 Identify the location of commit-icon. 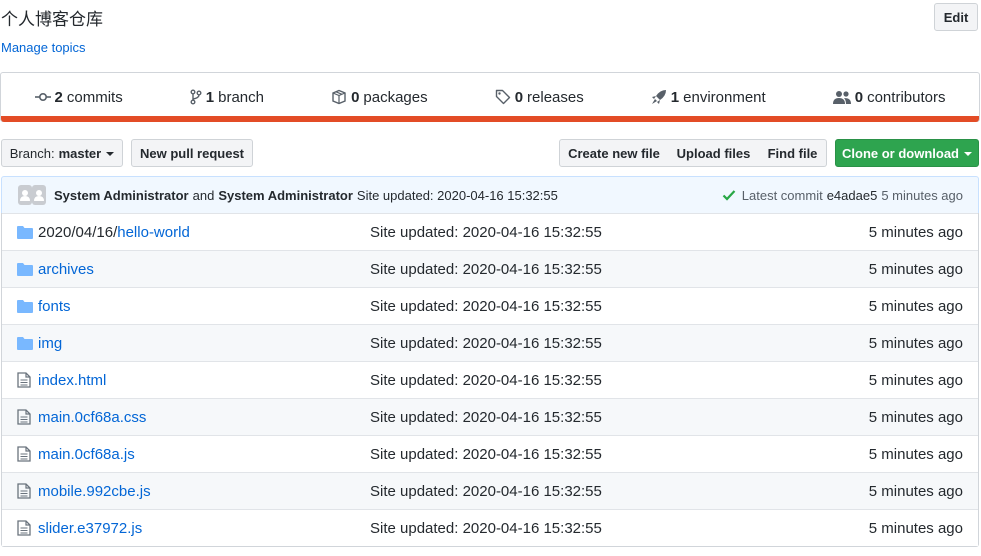
(42, 97).